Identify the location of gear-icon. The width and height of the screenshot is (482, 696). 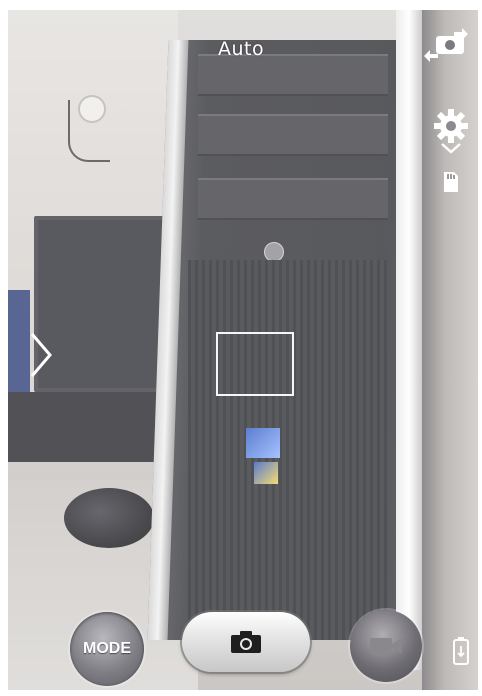
(451, 132).